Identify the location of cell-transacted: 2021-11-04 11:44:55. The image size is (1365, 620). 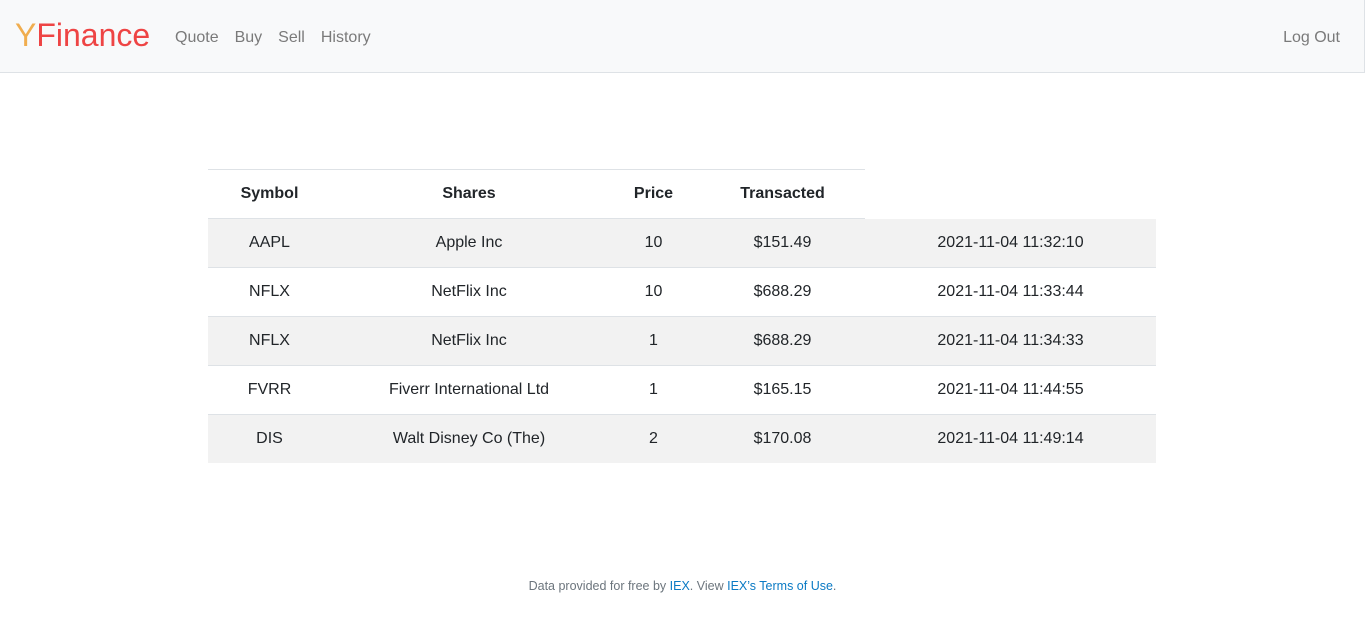
(1010, 389).